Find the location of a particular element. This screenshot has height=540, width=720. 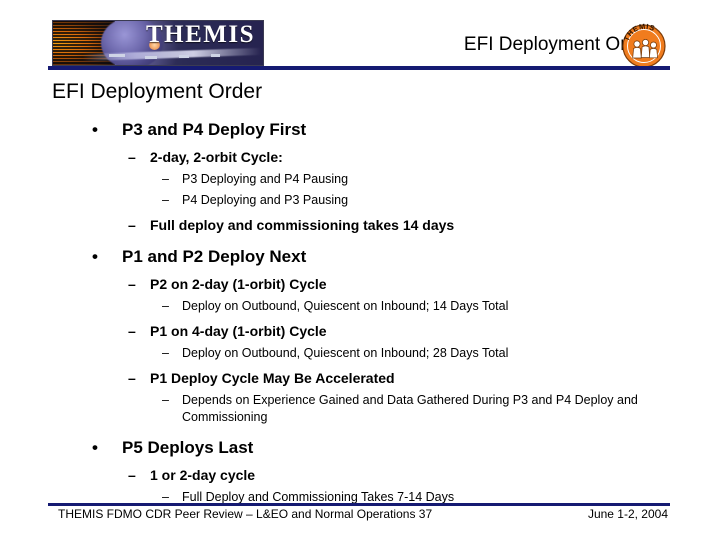

bullet-text: P3 Deploying and P4 Pausing is located at coordinates (265, 179).